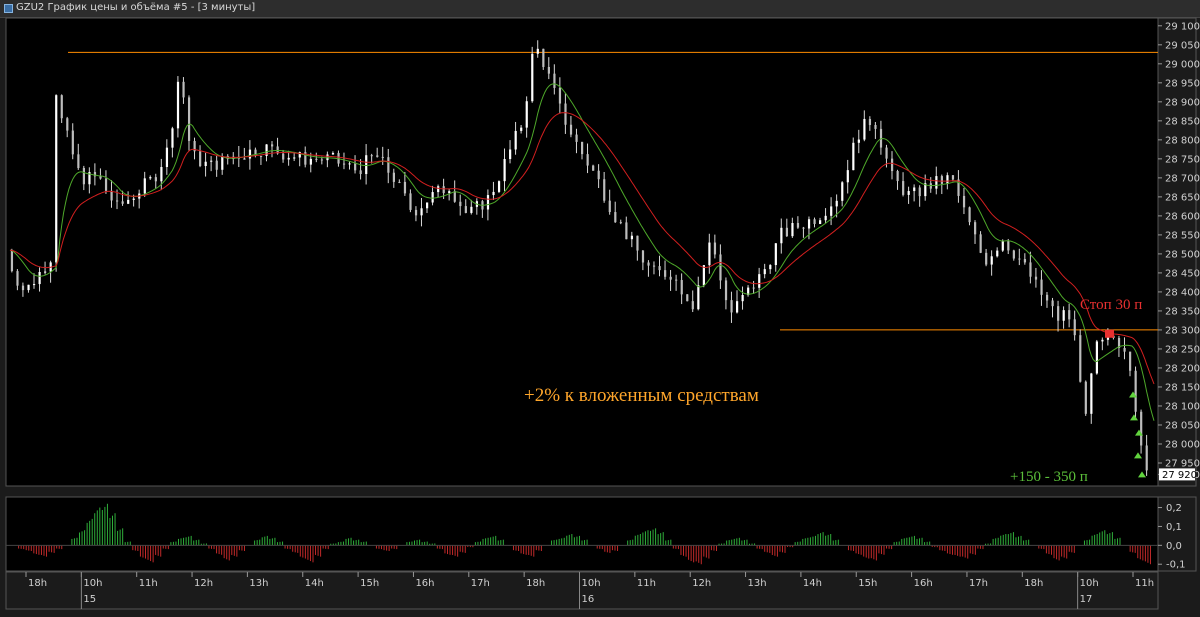 The width and height of the screenshot is (1200, 617). I want to click on price-tick-label: 28 250, so click(1182, 349).